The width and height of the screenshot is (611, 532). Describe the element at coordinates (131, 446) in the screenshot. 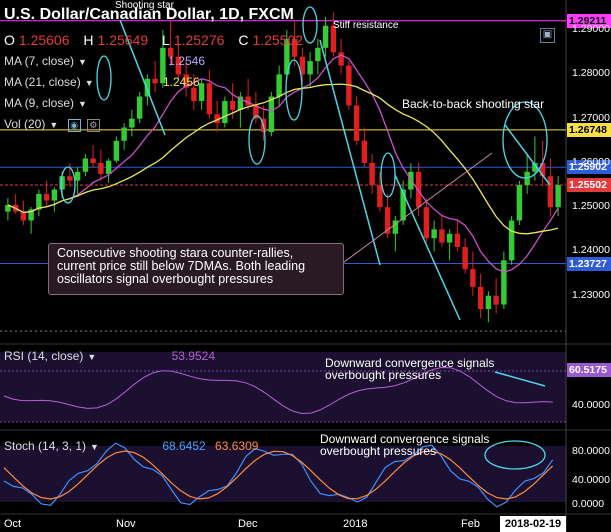

I see `stoch-legend: Stoch (14, 3, 1) ▼ 68.6452 63.6309` at that location.